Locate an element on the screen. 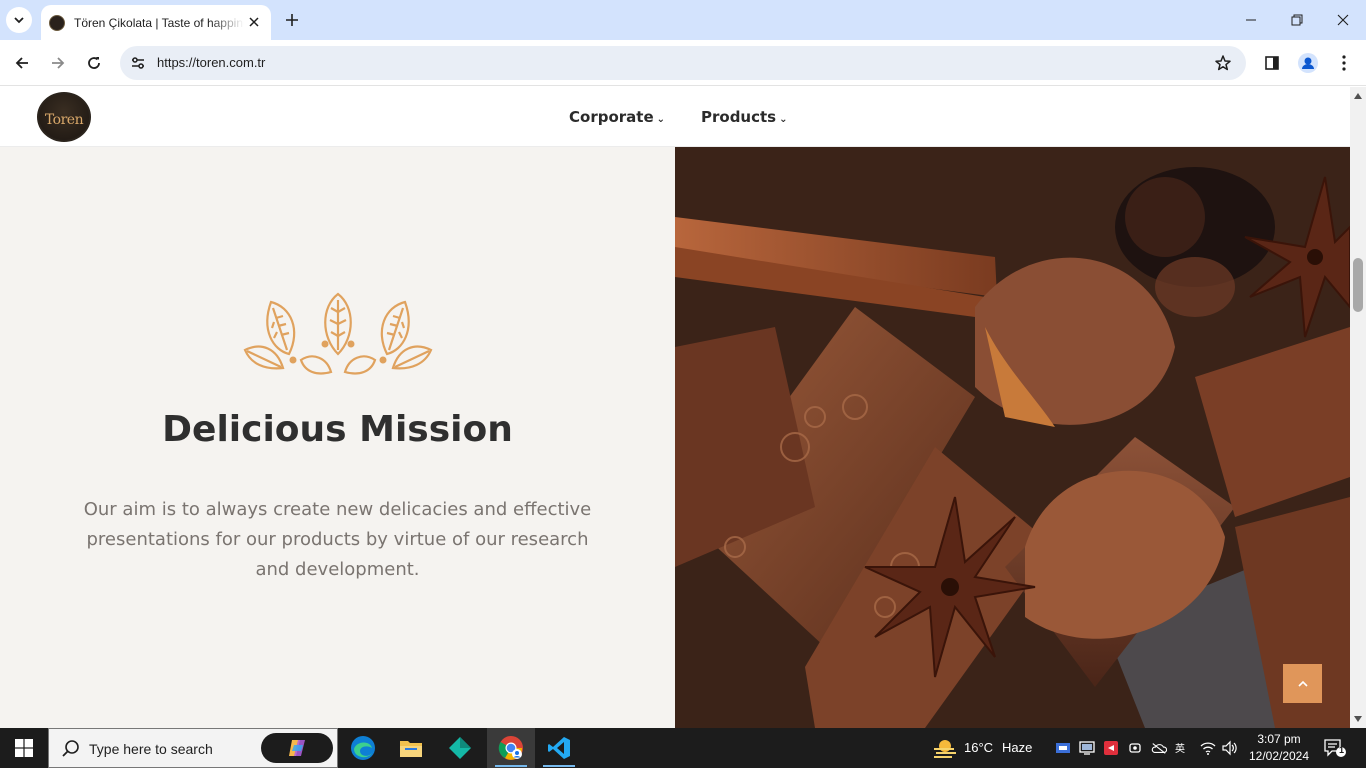 This screenshot has width=1366, height=768. start-button is located at coordinates (24, 748).